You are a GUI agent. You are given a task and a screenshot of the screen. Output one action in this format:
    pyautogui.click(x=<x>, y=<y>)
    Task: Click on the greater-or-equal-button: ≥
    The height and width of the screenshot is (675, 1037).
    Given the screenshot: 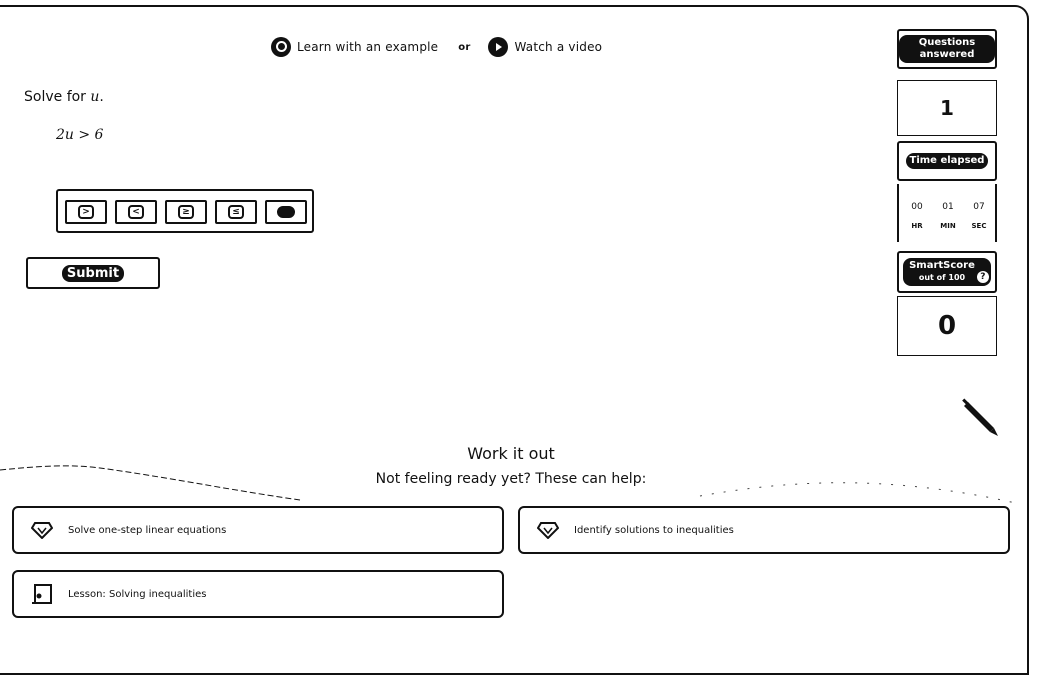 What is the action you would take?
    pyautogui.click(x=186, y=212)
    